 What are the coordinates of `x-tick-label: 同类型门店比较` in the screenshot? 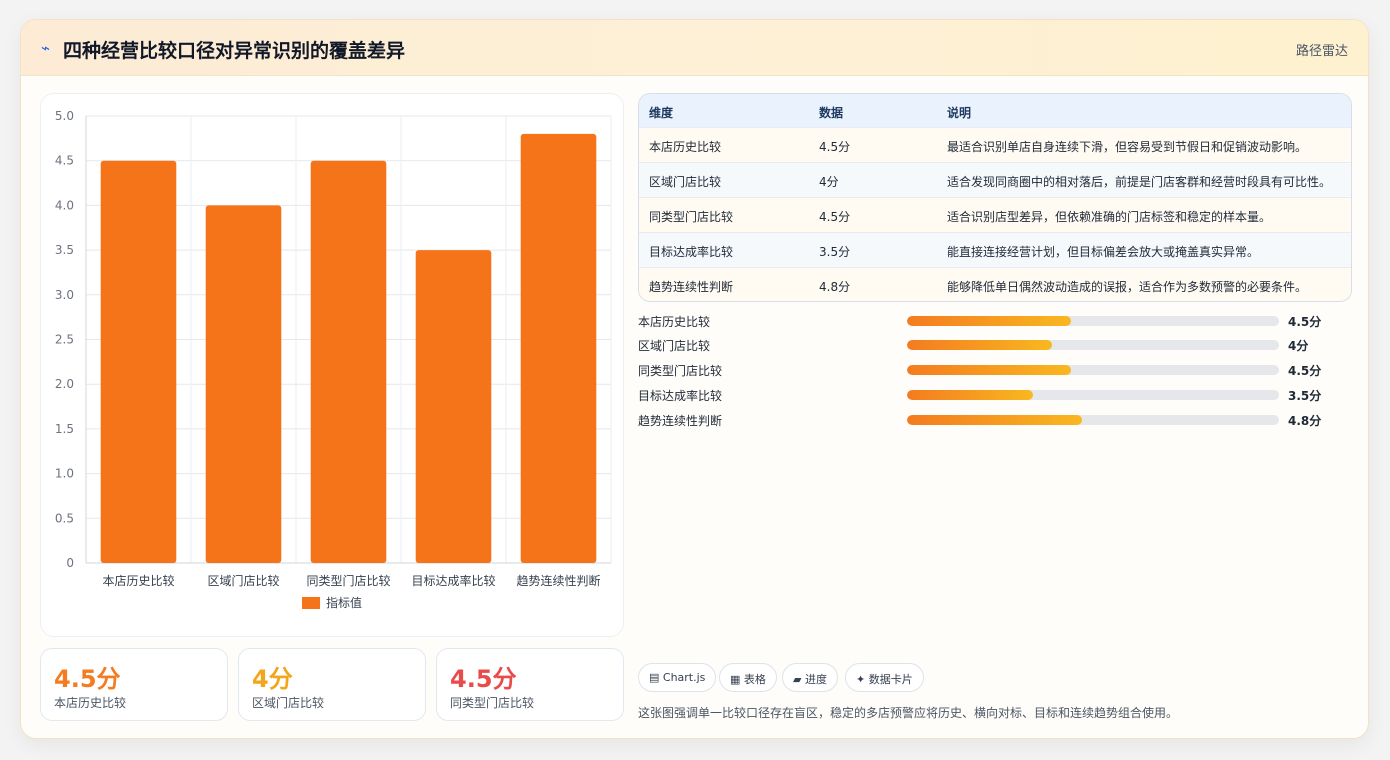 It's located at (348, 580).